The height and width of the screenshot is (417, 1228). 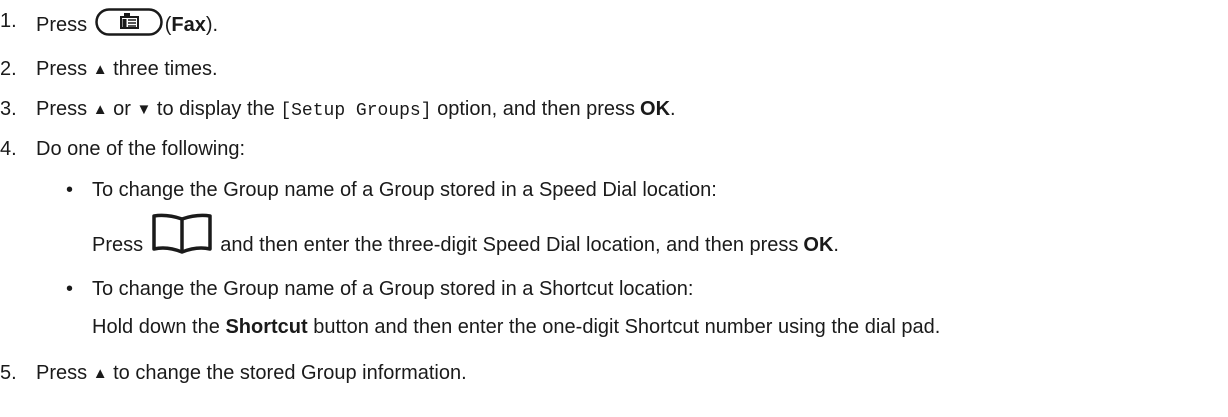 What do you see at coordinates (8, 109) in the screenshot?
I see `step-number: 3.` at bounding box center [8, 109].